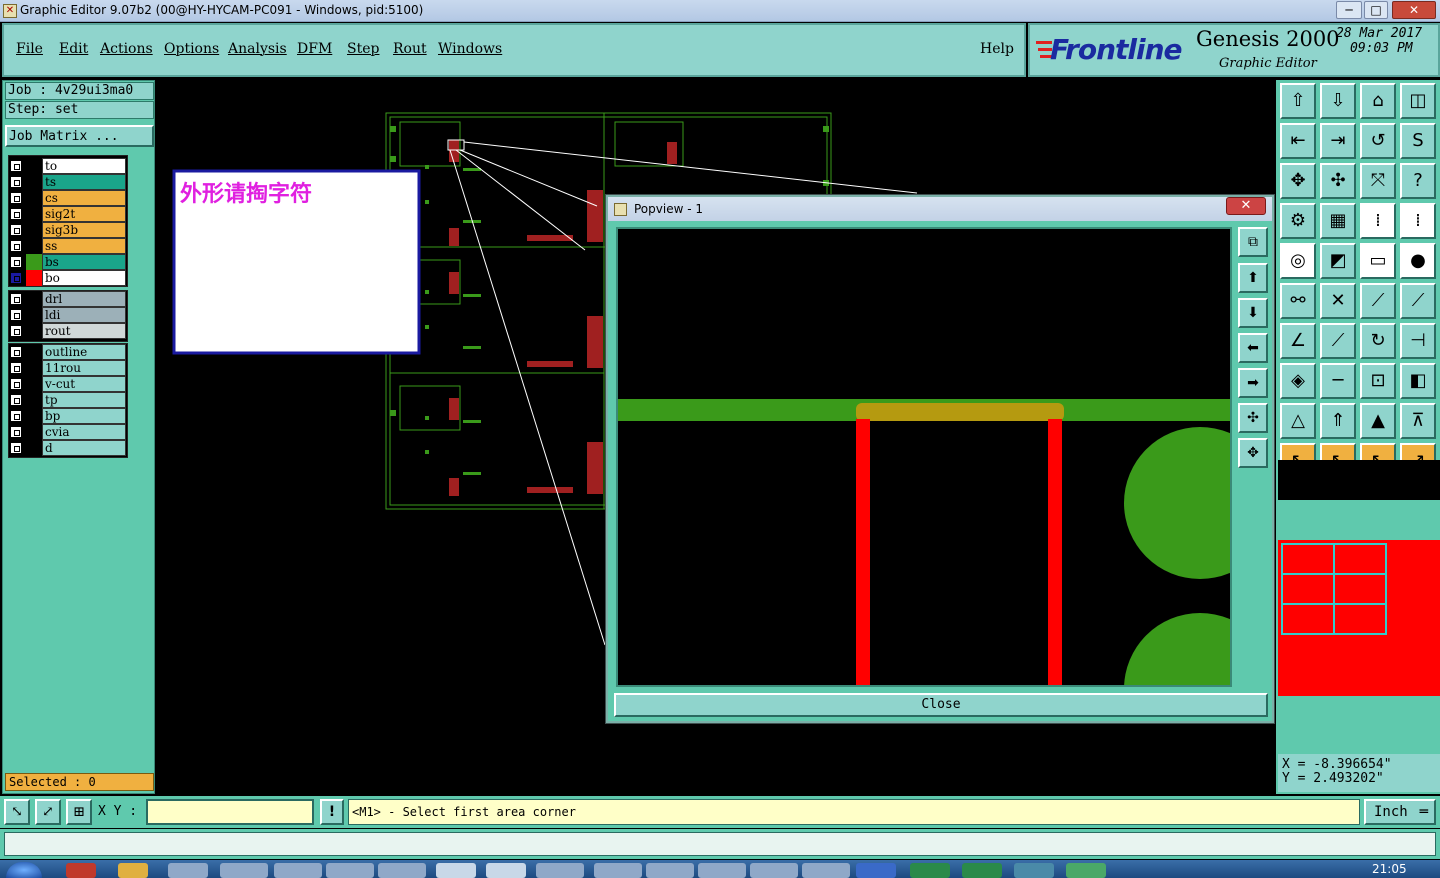 The height and width of the screenshot is (878, 1440). Describe the element at coordinates (332, 812) in the screenshot. I see `alert-icon: !` at that location.